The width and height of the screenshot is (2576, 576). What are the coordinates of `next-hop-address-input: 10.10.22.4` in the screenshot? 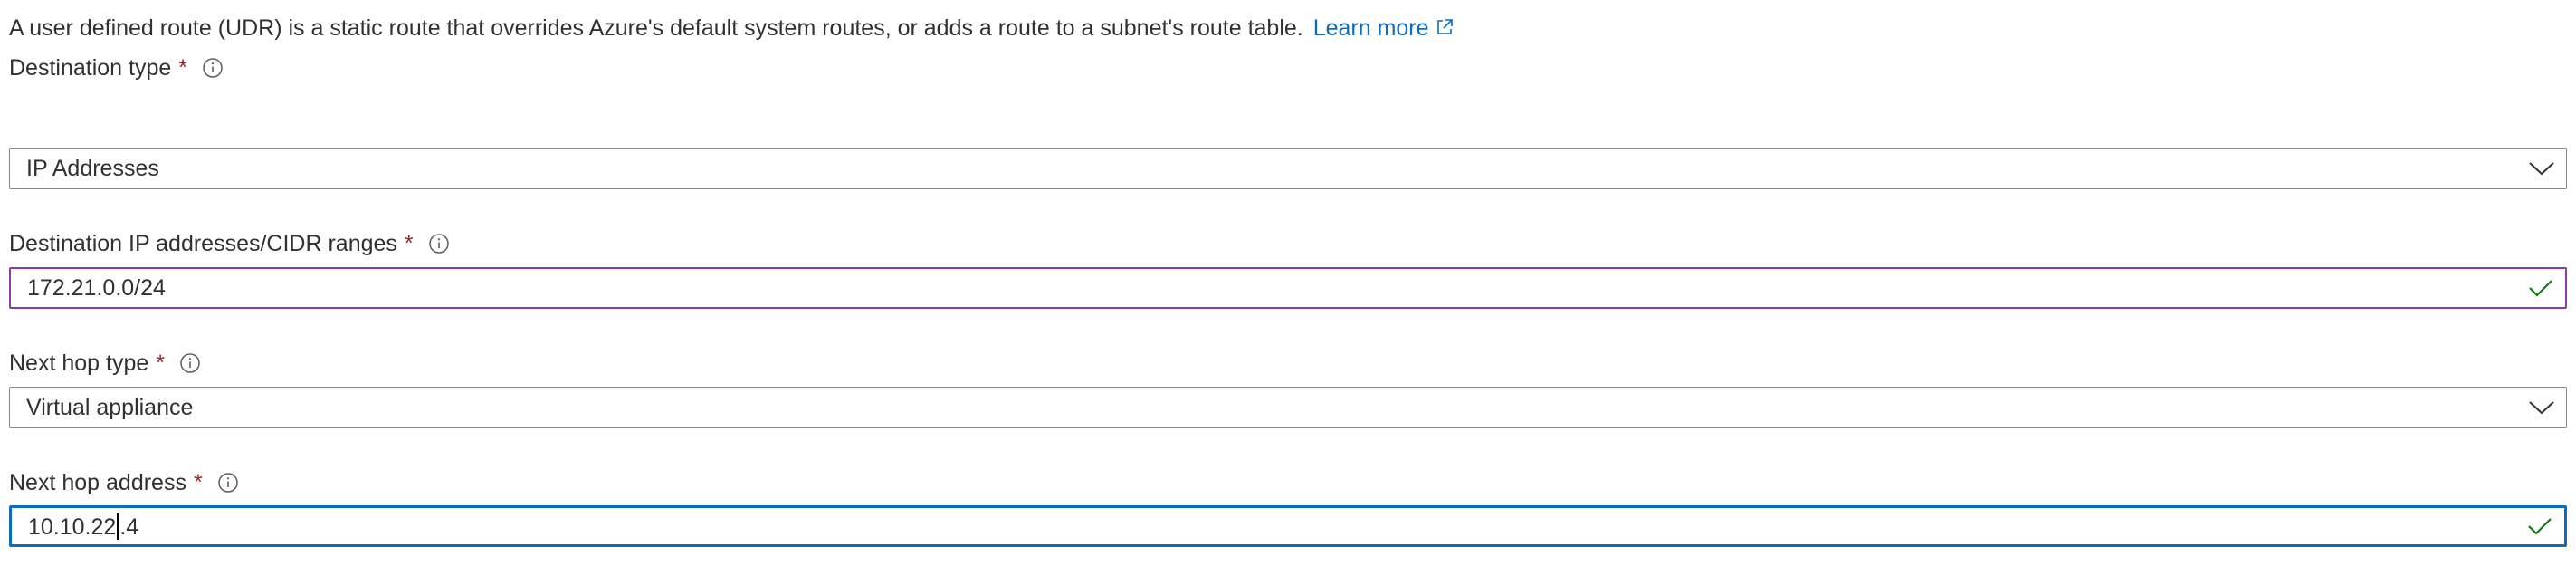 It's located at (1288, 526).